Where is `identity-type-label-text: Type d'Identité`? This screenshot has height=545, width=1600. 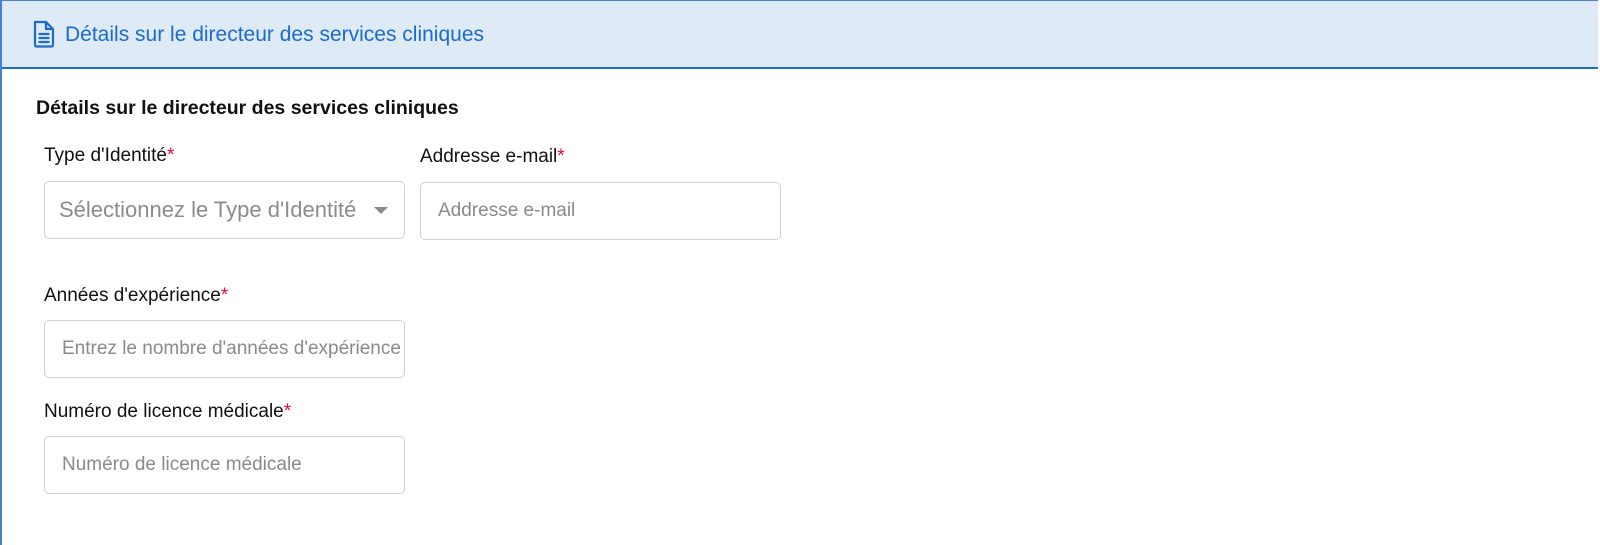
identity-type-label-text: Type d'Identité is located at coordinates (105, 155).